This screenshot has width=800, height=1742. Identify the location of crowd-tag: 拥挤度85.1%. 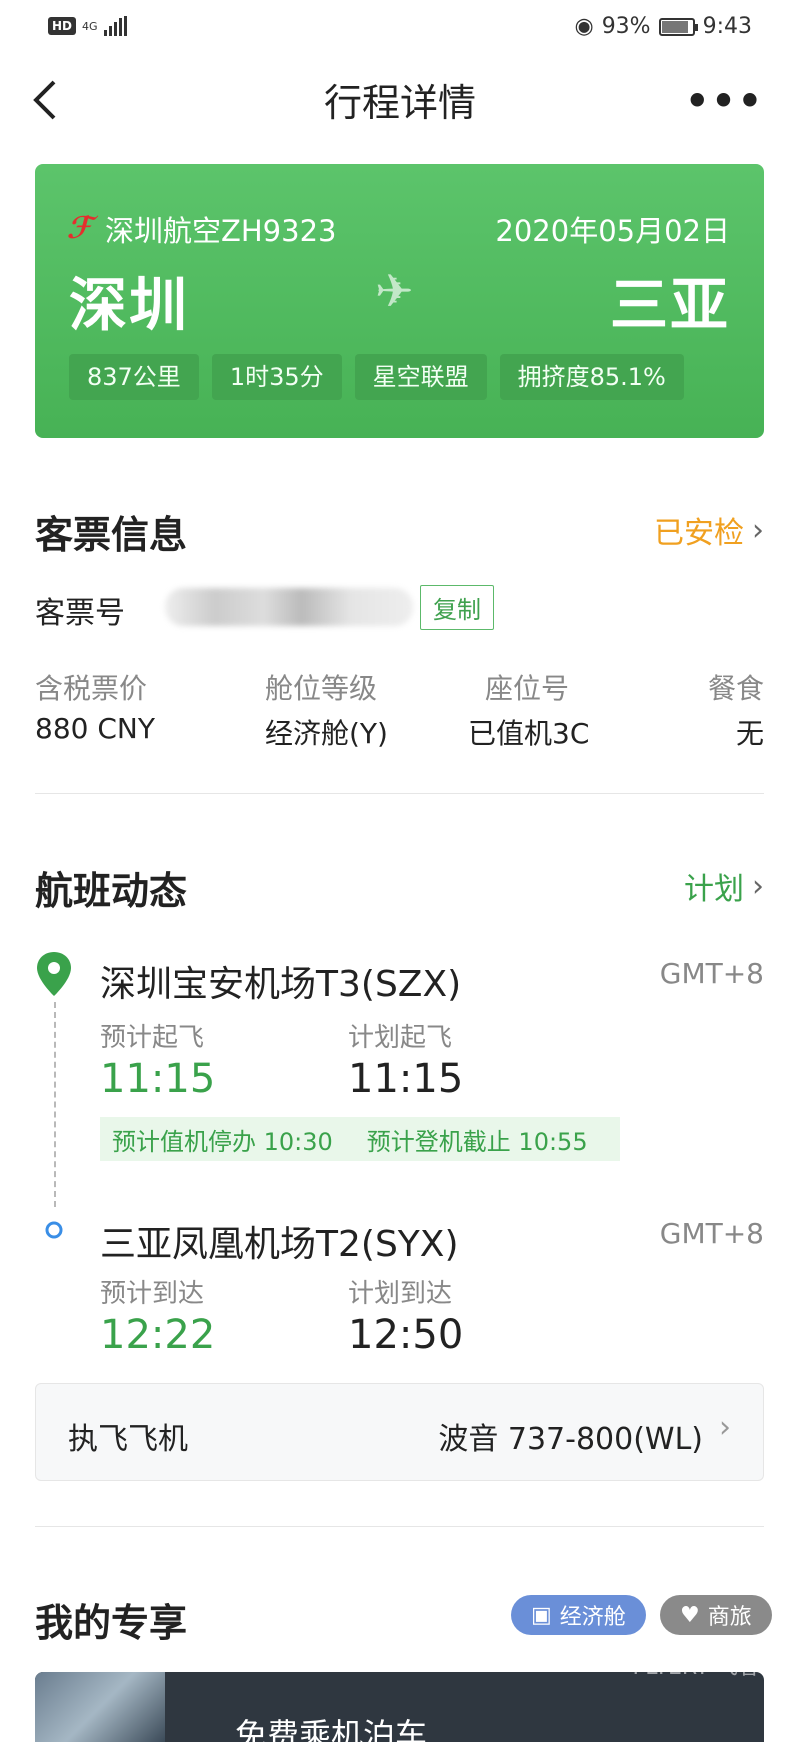
(591, 377).